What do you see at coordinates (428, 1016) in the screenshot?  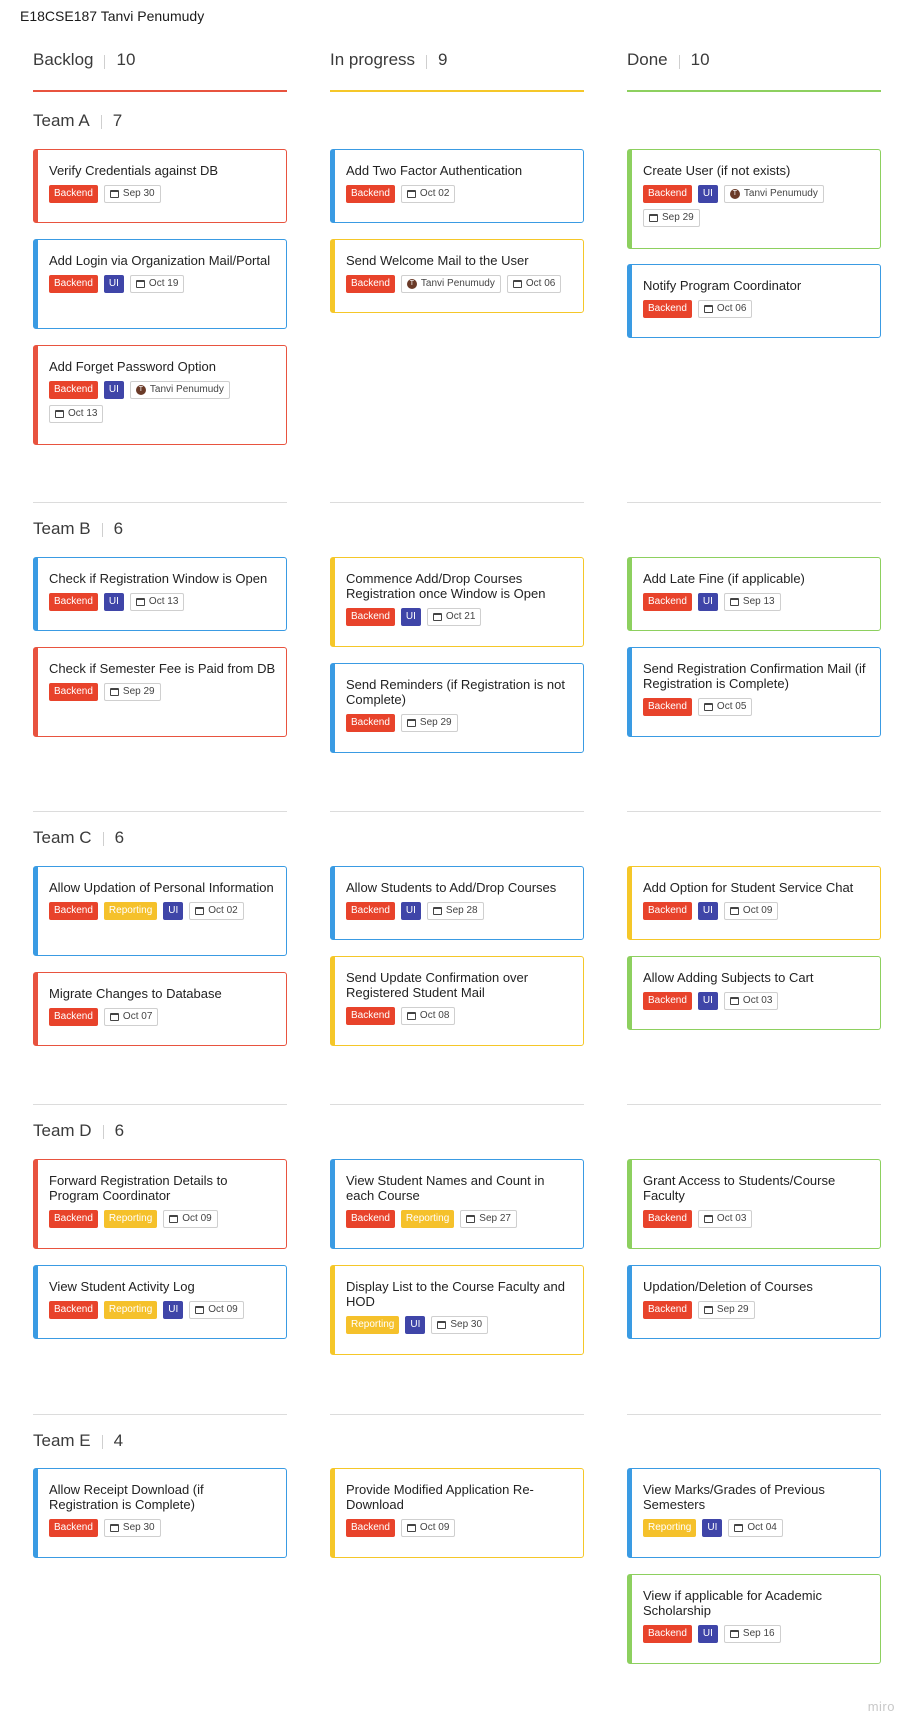 I see `due-date-chip: Oct 08` at bounding box center [428, 1016].